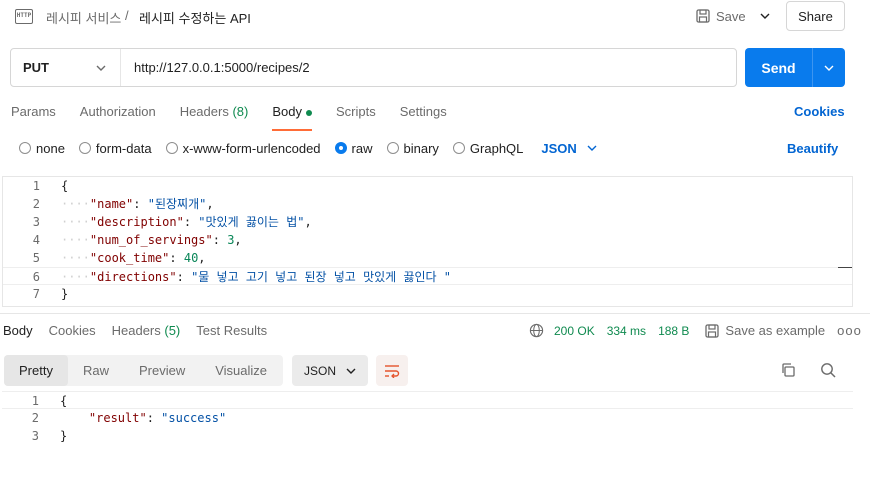 The height and width of the screenshot is (487, 870). I want to click on tab-test-results: Test Results, so click(231, 330).